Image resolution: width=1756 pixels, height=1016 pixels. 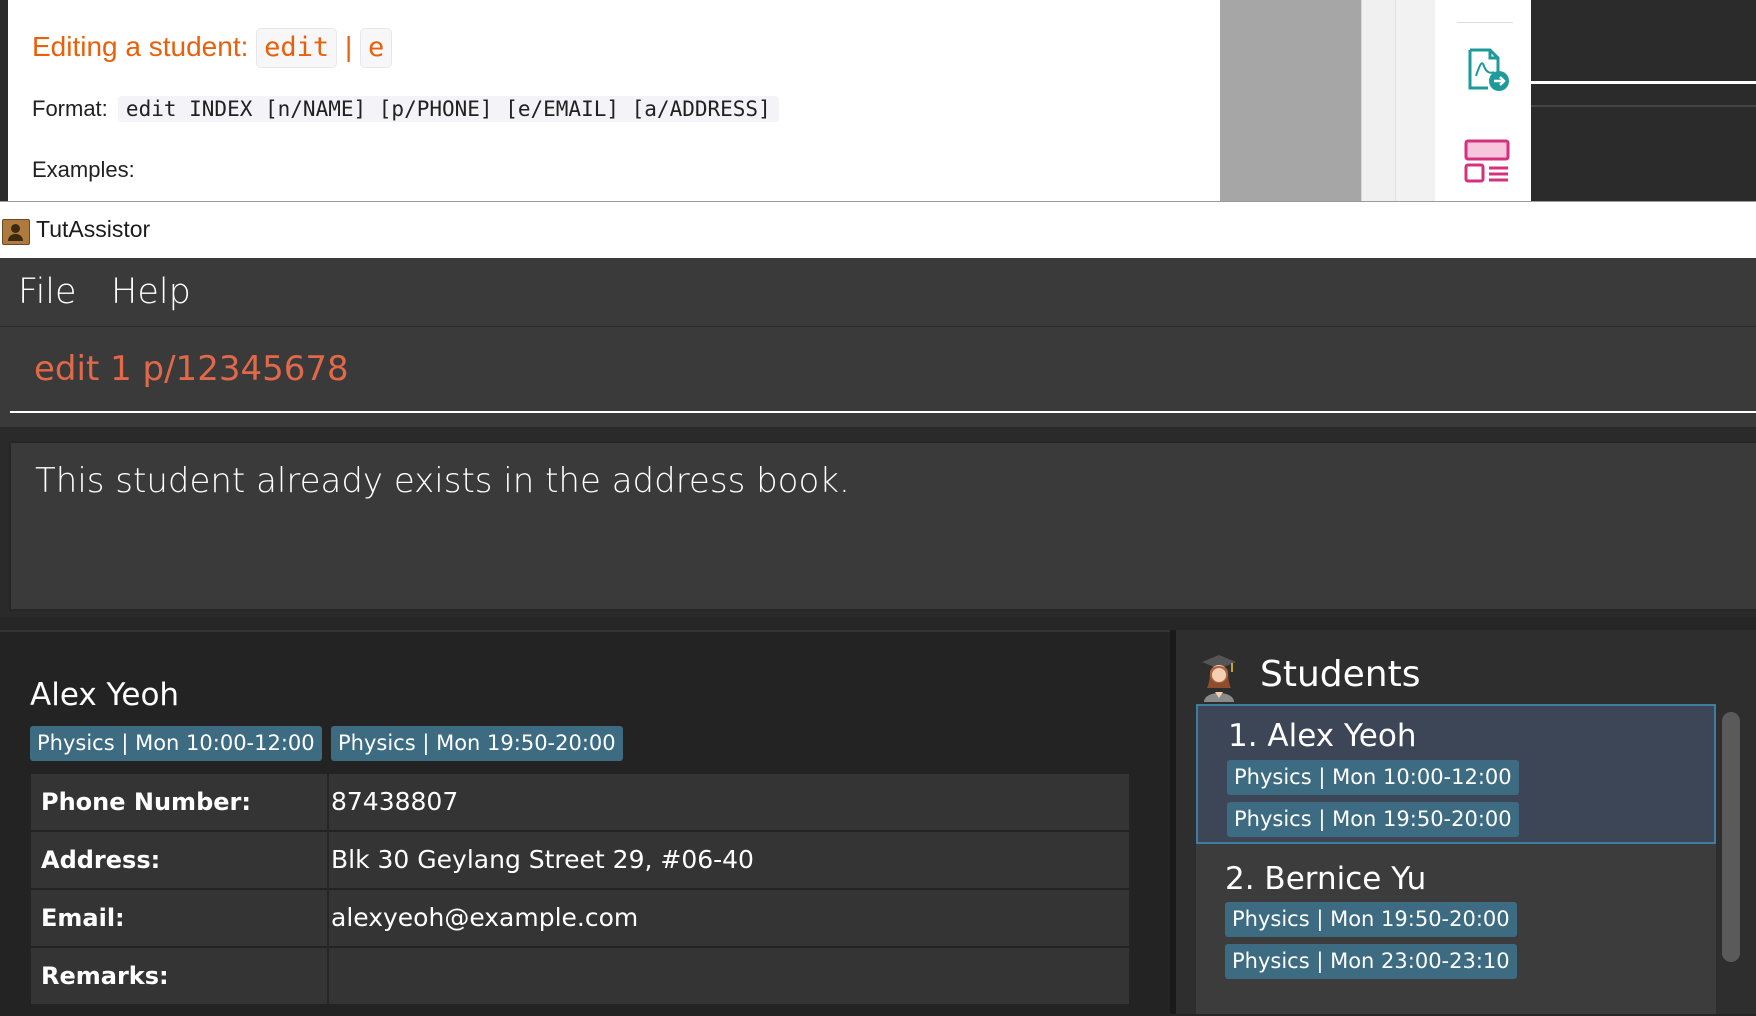 I want to click on background-dark-window, so click(x=1643, y=100).